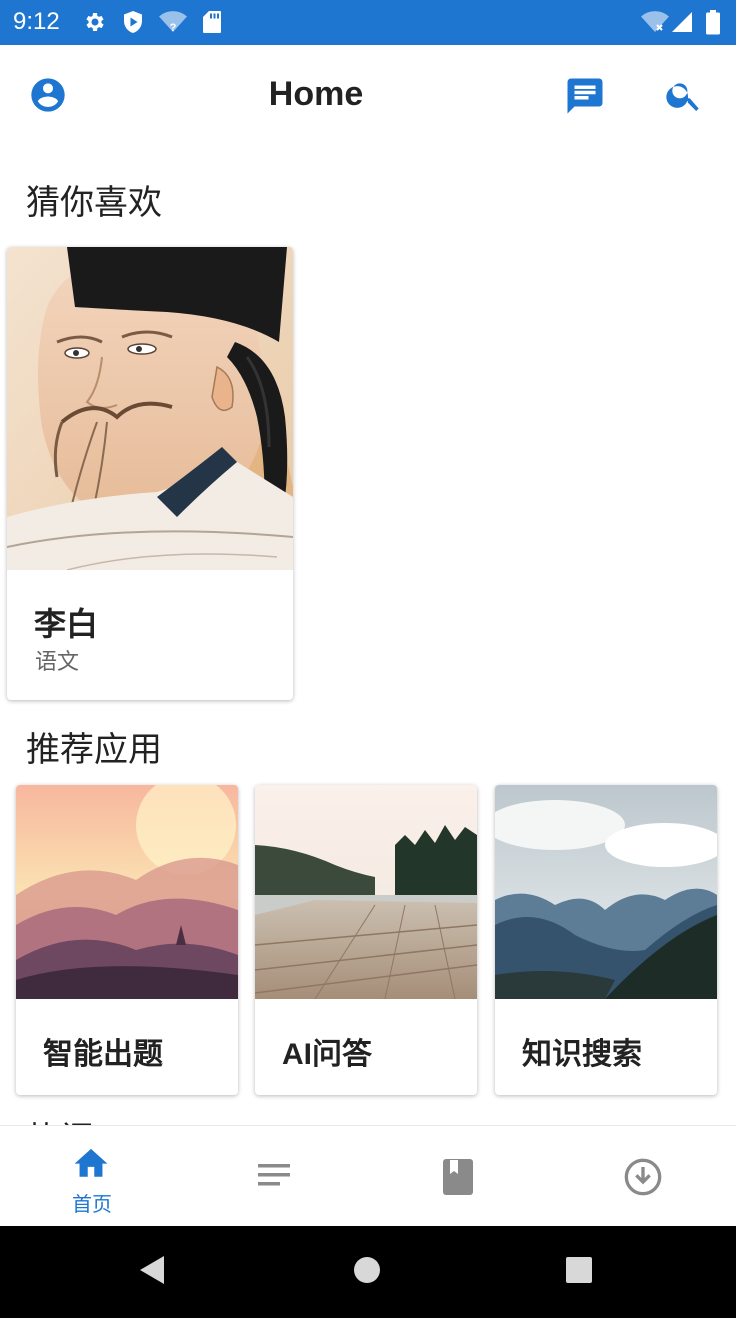 Image resolution: width=736 pixels, height=1318 pixels. I want to click on system-navigation-bar, so click(368, 1272).